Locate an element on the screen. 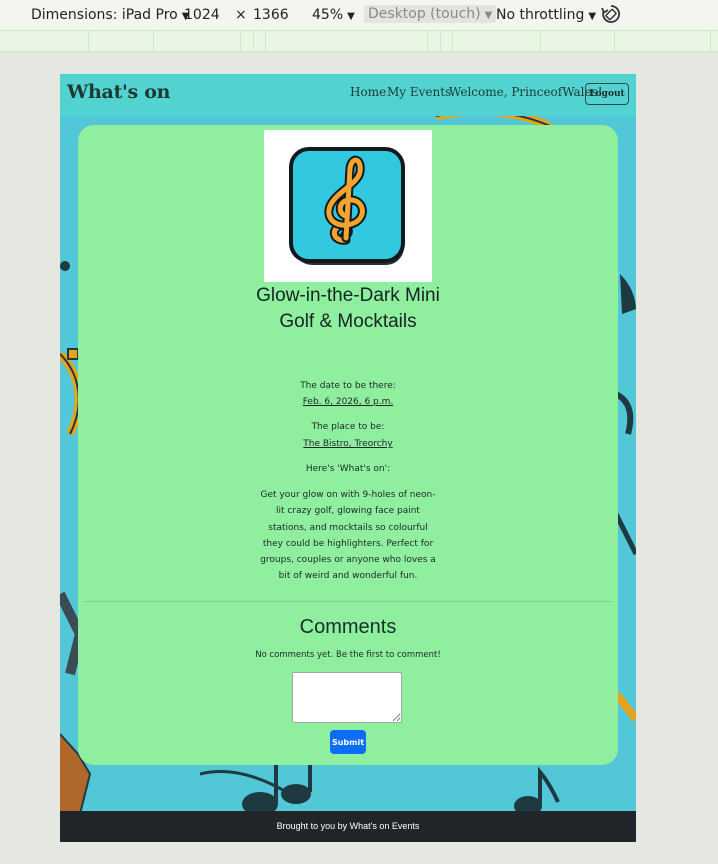 This screenshot has width=718, height=864. event-place: The Bistro, Treorchy is located at coordinates (348, 444).